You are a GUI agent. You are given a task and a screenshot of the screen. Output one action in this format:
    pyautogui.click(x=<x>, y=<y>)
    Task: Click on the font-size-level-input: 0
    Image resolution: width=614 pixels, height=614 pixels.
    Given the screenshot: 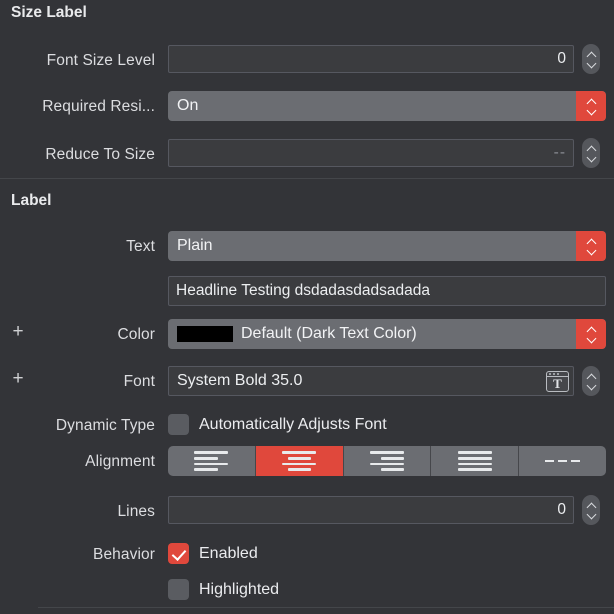 What is the action you would take?
    pyautogui.click(x=371, y=59)
    